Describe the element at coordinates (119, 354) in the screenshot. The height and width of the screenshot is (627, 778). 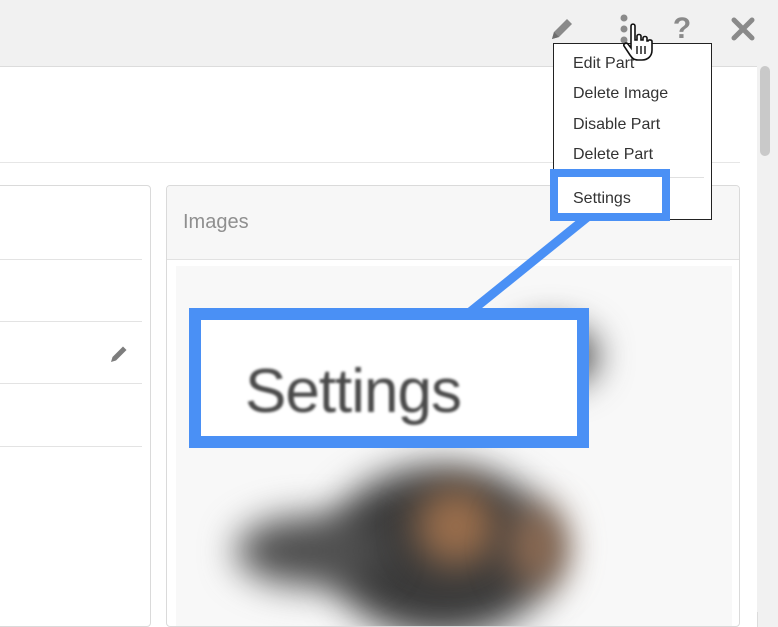
I see `edit-row-pencil-icon` at that location.